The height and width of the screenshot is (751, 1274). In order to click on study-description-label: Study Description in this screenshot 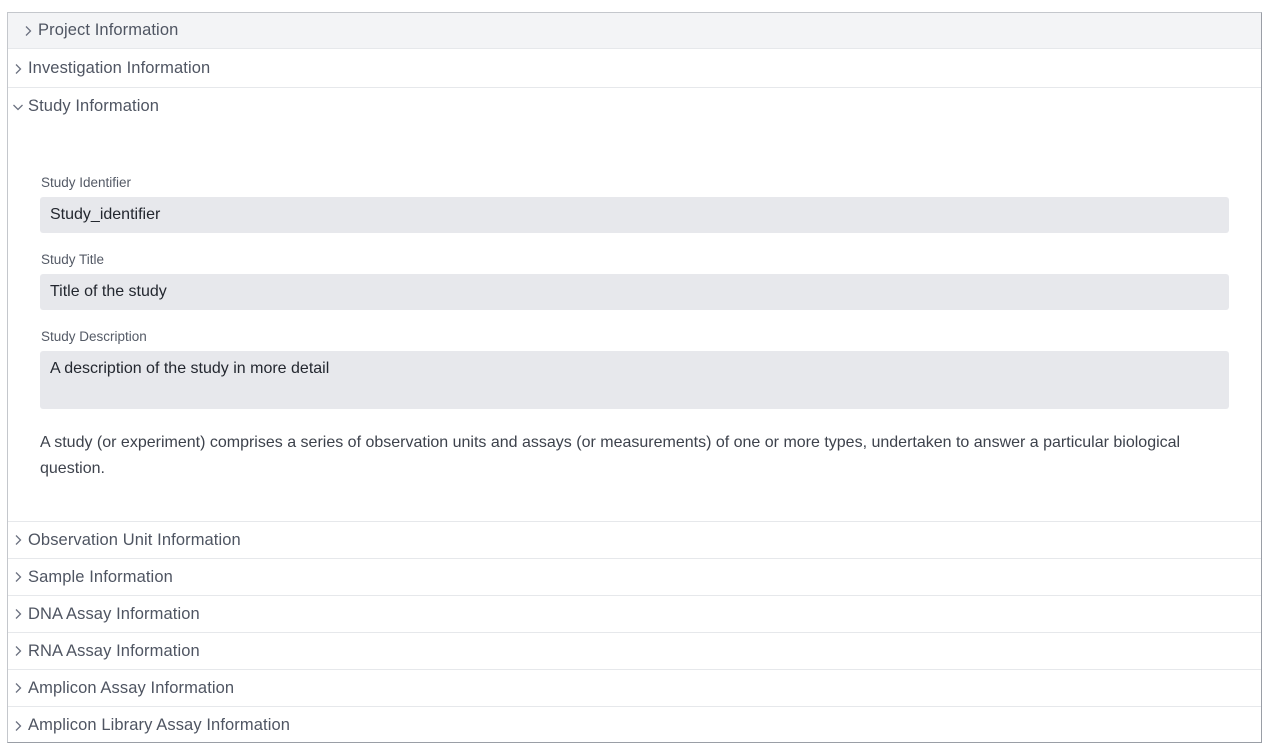, I will do `click(94, 336)`.